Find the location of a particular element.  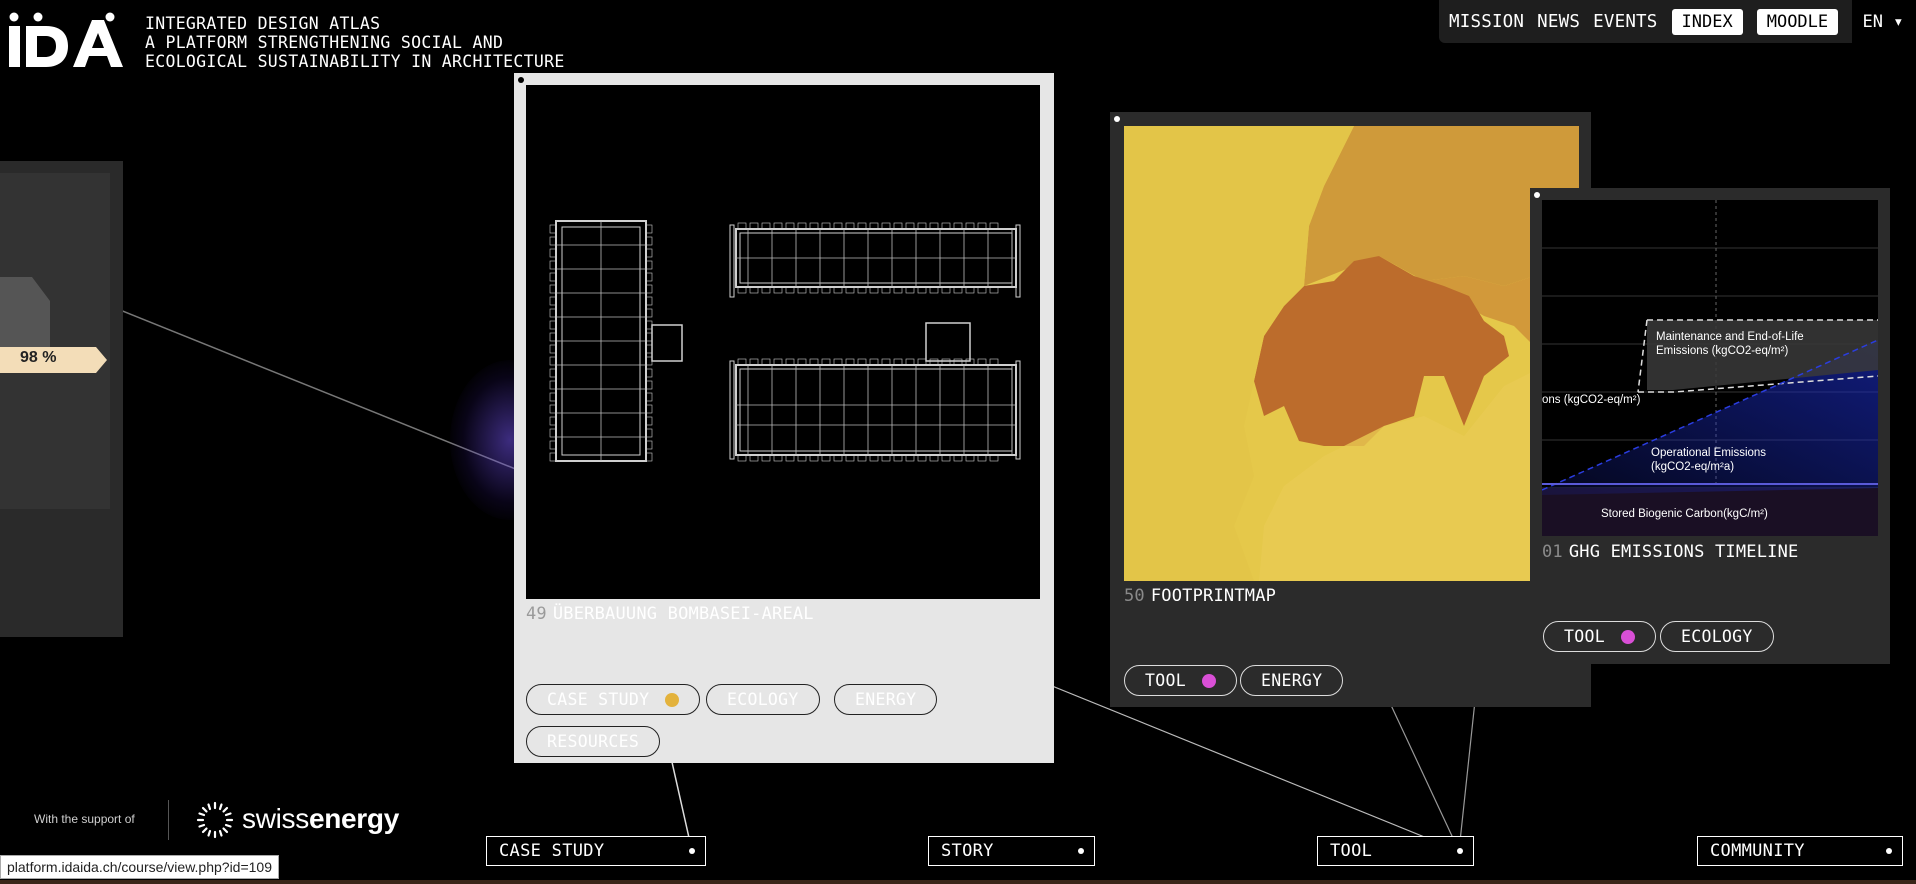

embodied-label: ons (kgCO2-eq/m²) is located at coordinates (1591, 400).